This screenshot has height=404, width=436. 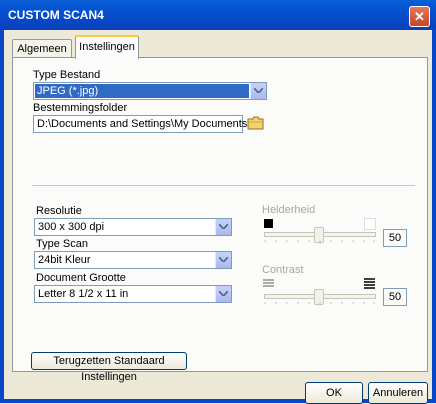 What do you see at coordinates (2, 216) in the screenshot?
I see `window-frame-left` at bounding box center [2, 216].